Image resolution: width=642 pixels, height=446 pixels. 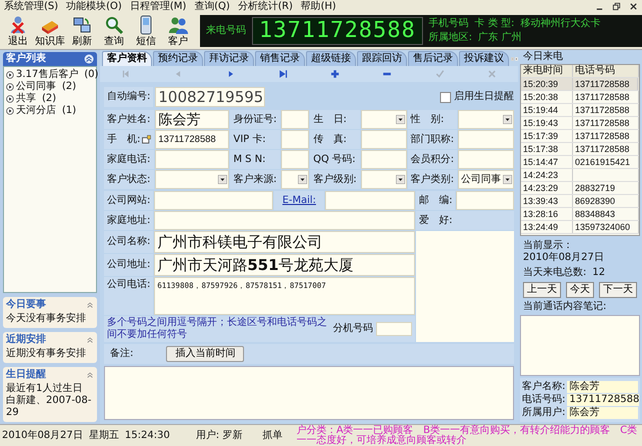 What do you see at coordinates (547, 71) in the screenshot?
I see `column-header: 来电时间` at bounding box center [547, 71].